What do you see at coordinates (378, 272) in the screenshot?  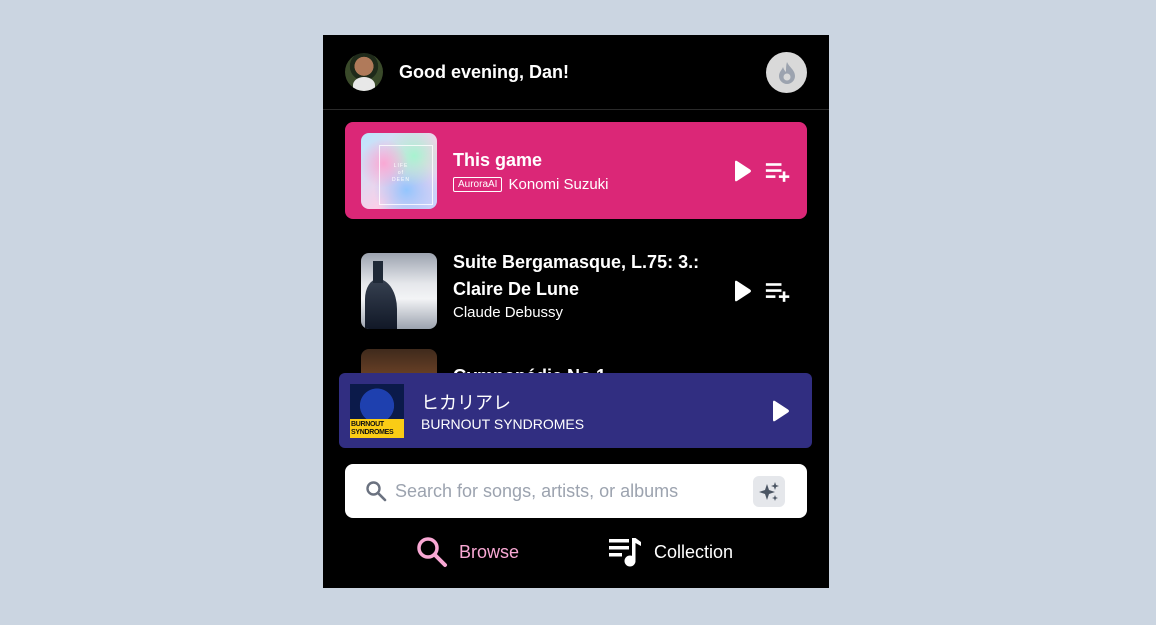 I see `album-art-tower` at bounding box center [378, 272].